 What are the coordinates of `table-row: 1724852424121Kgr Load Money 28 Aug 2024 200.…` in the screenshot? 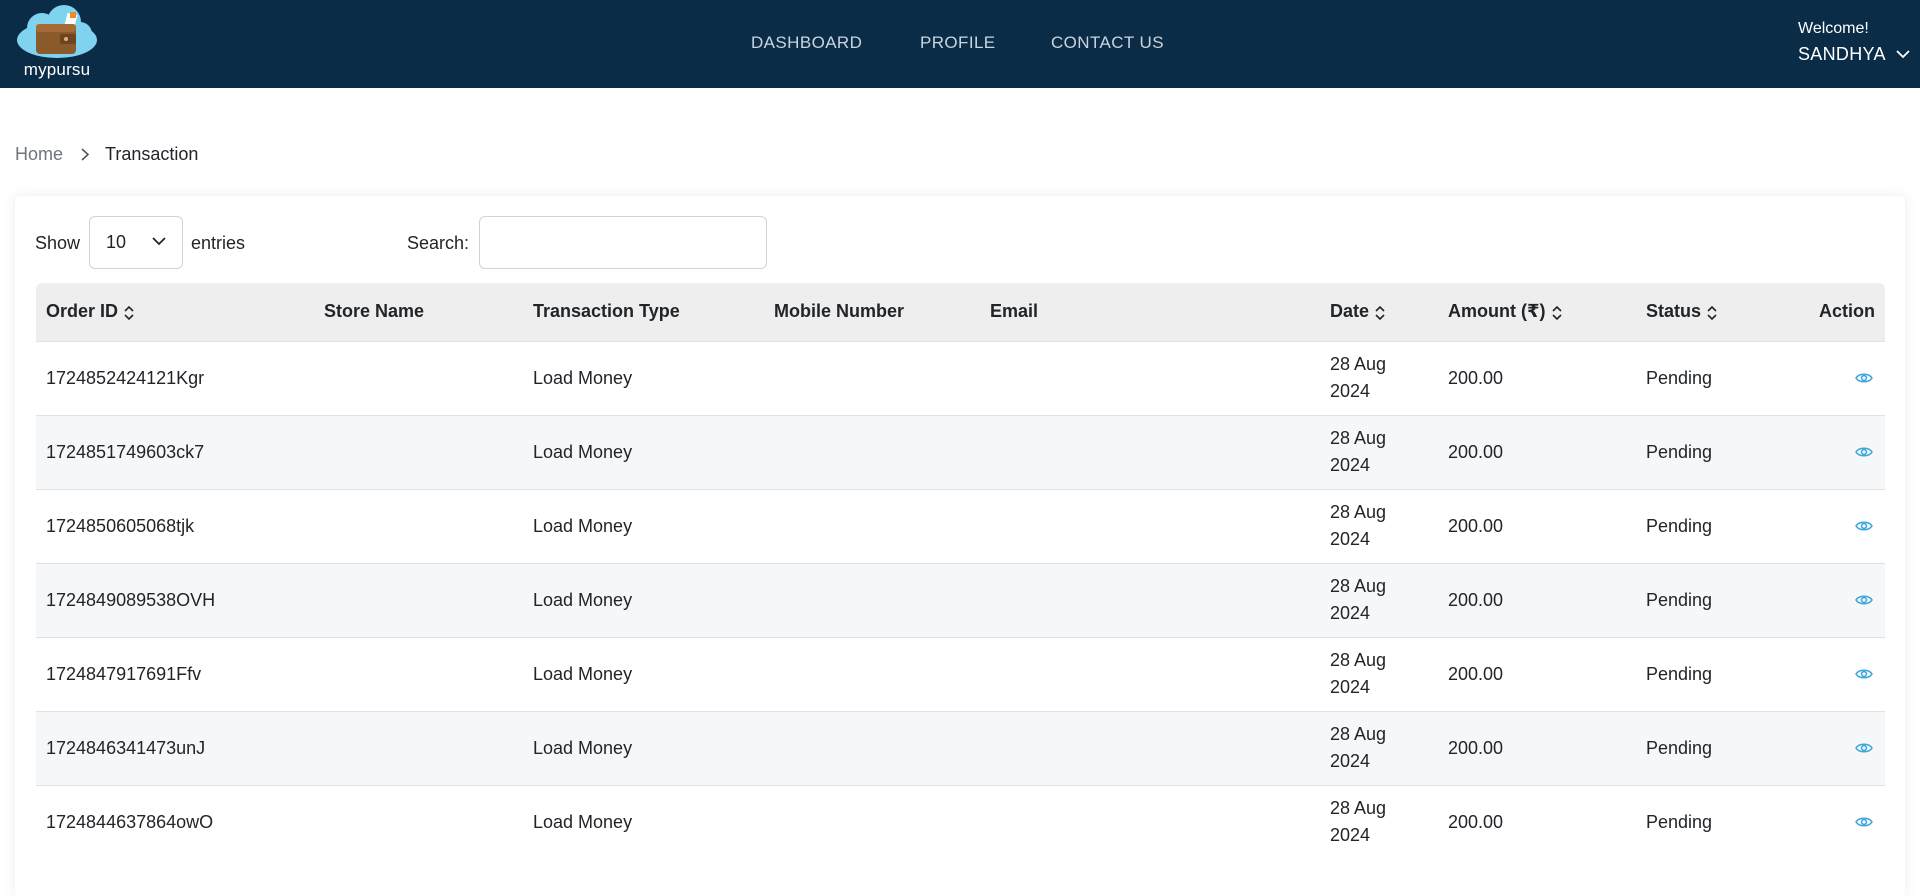 It's located at (960, 377).